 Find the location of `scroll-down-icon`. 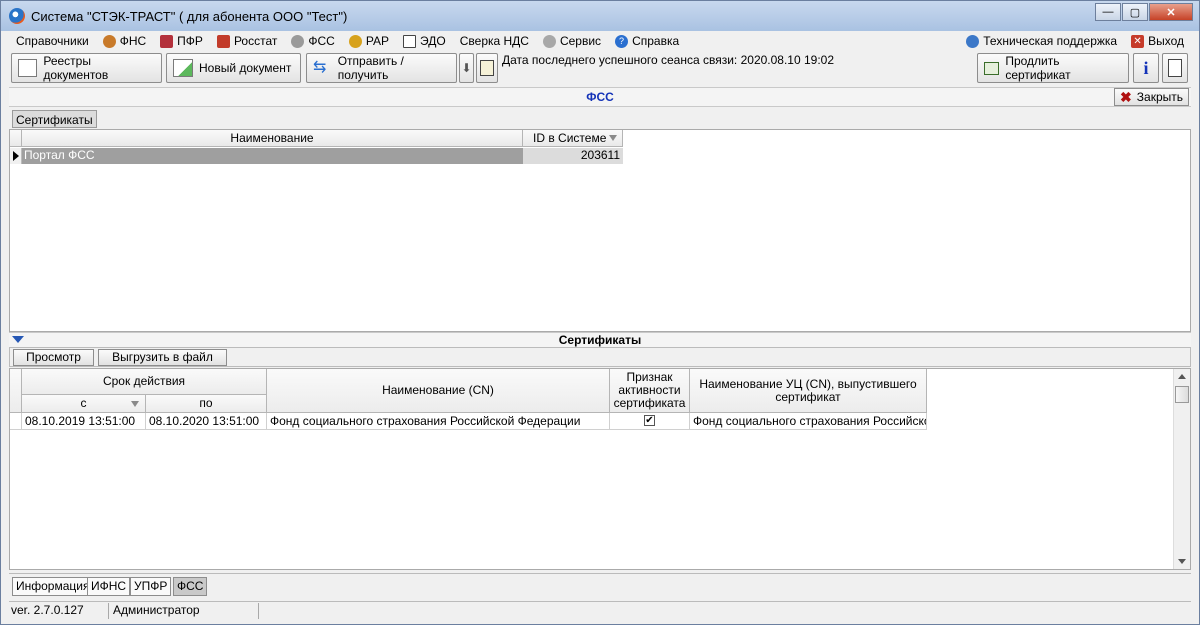

scroll-down-icon is located at coordinates (1182, 561).